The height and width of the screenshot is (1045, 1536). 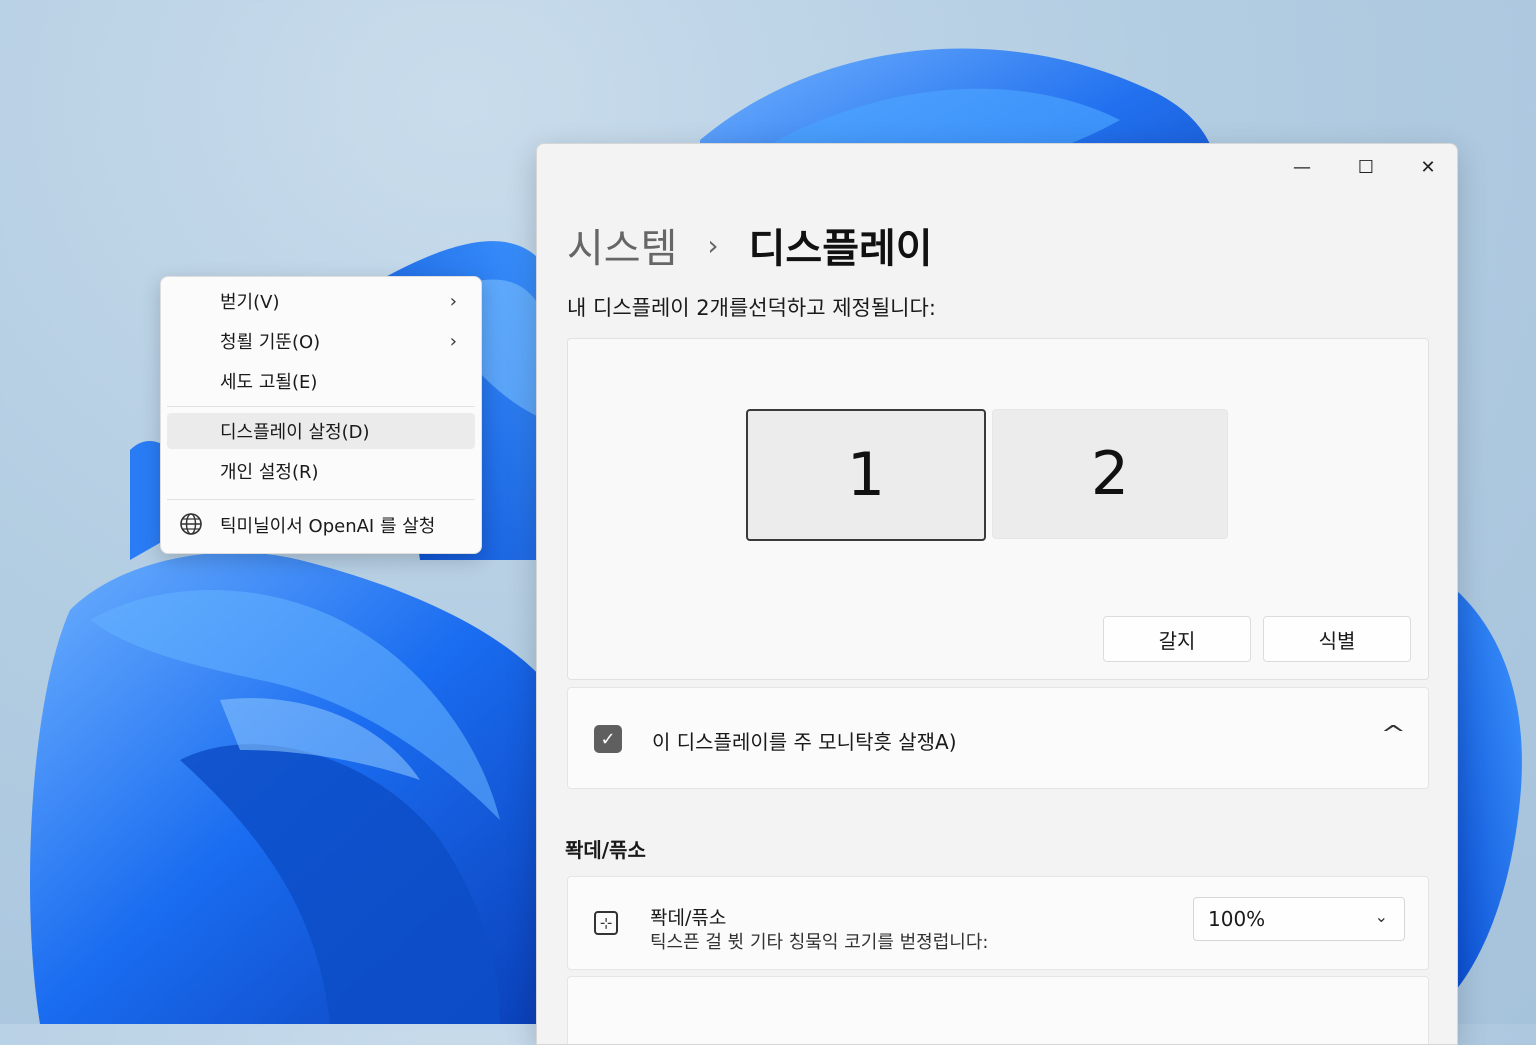 I want to click on minimize-icon: —, so click(x=1302, y=167).